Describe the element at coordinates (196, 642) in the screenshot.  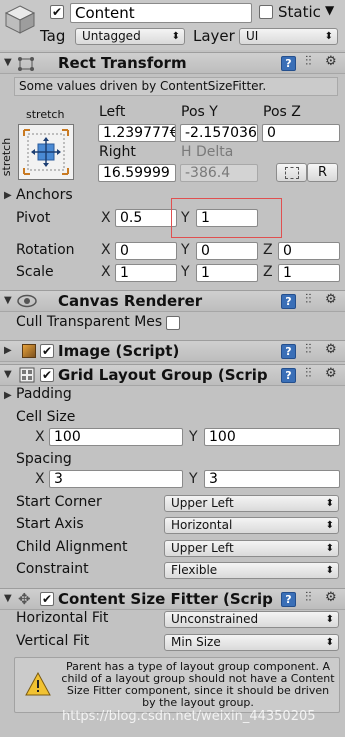
I see `vertical-fit-value: Min Size` at that location.